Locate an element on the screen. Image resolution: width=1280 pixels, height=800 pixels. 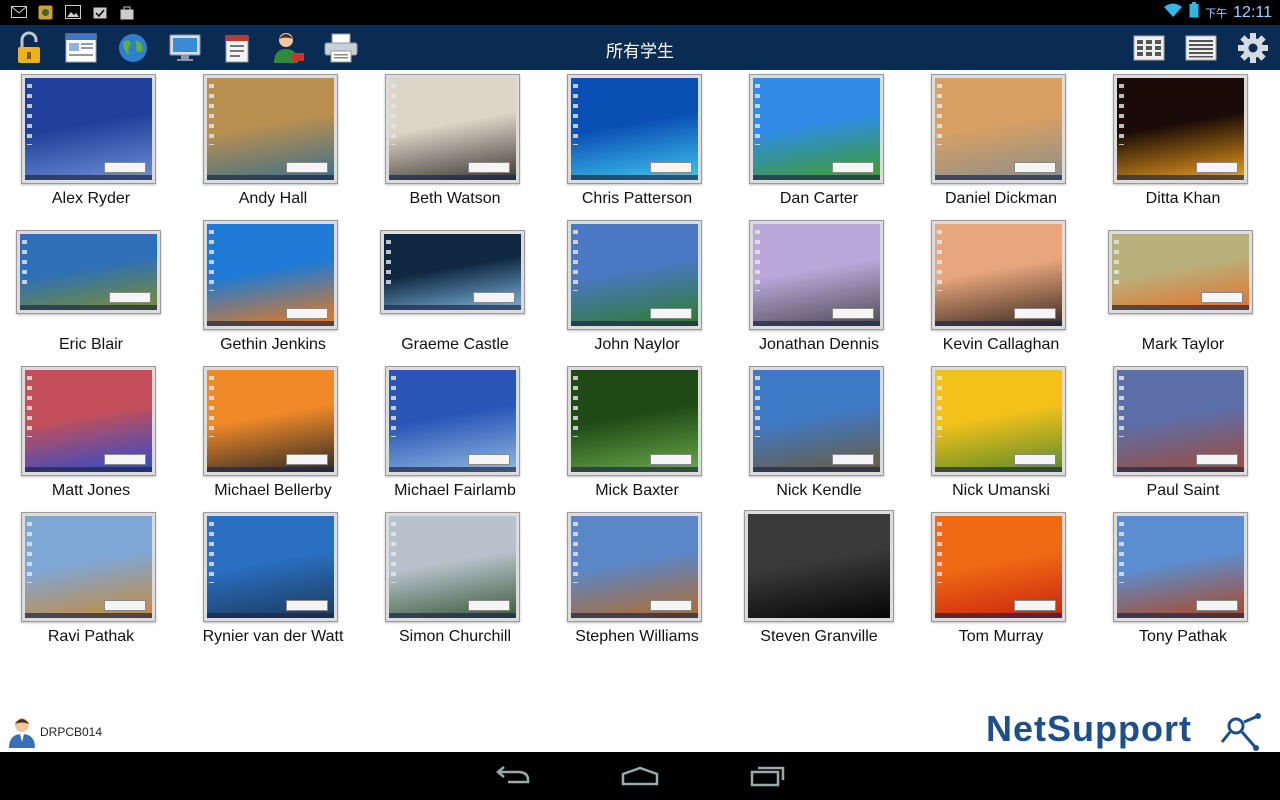
student-tile: Tony Pathak is located at coordinates (1183, 583).